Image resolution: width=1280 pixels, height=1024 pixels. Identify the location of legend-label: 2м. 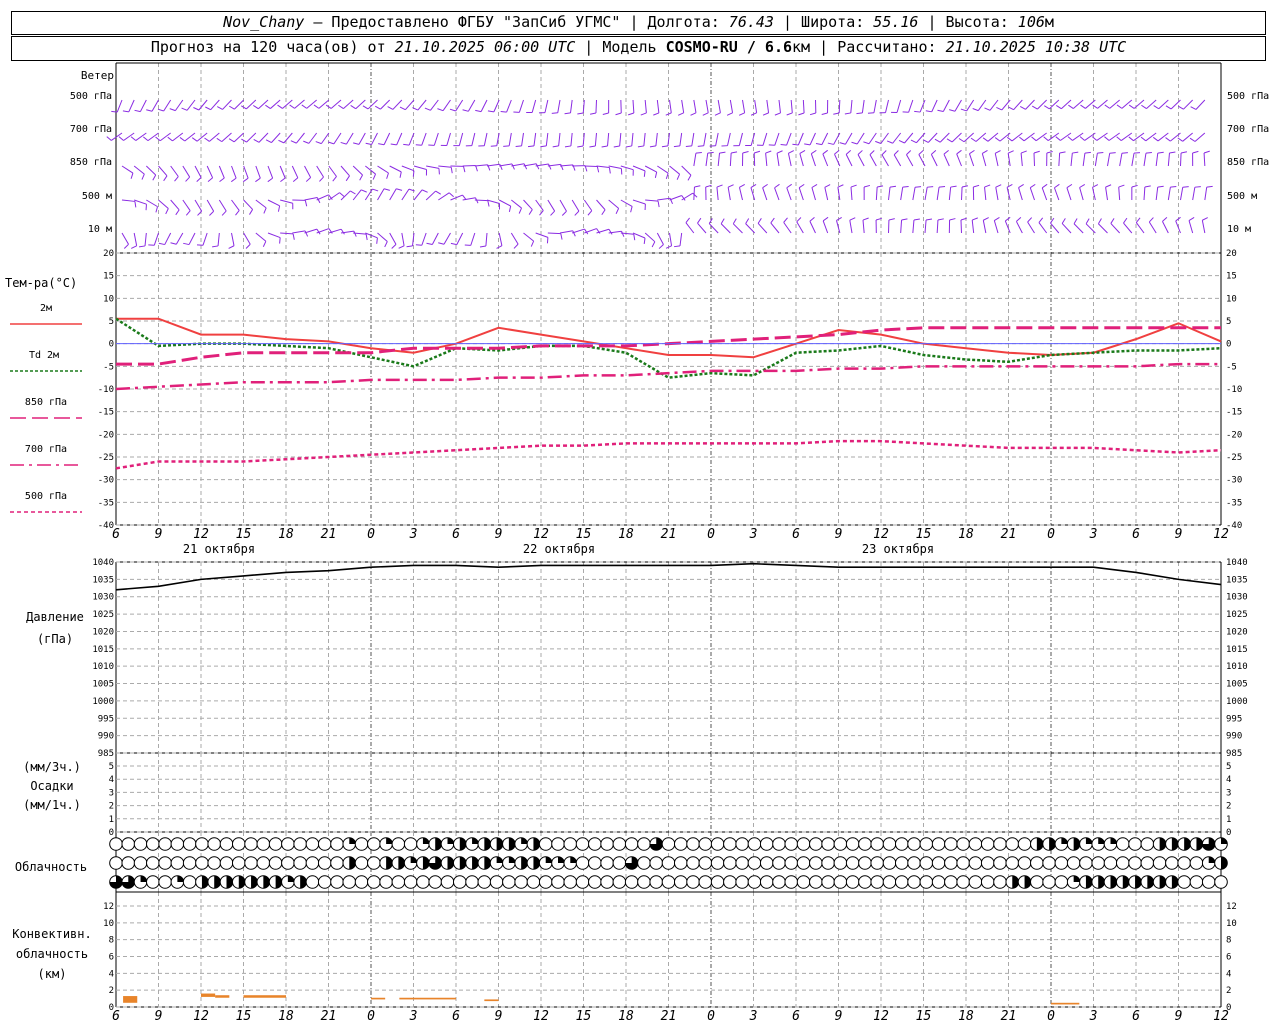
(46, 308).